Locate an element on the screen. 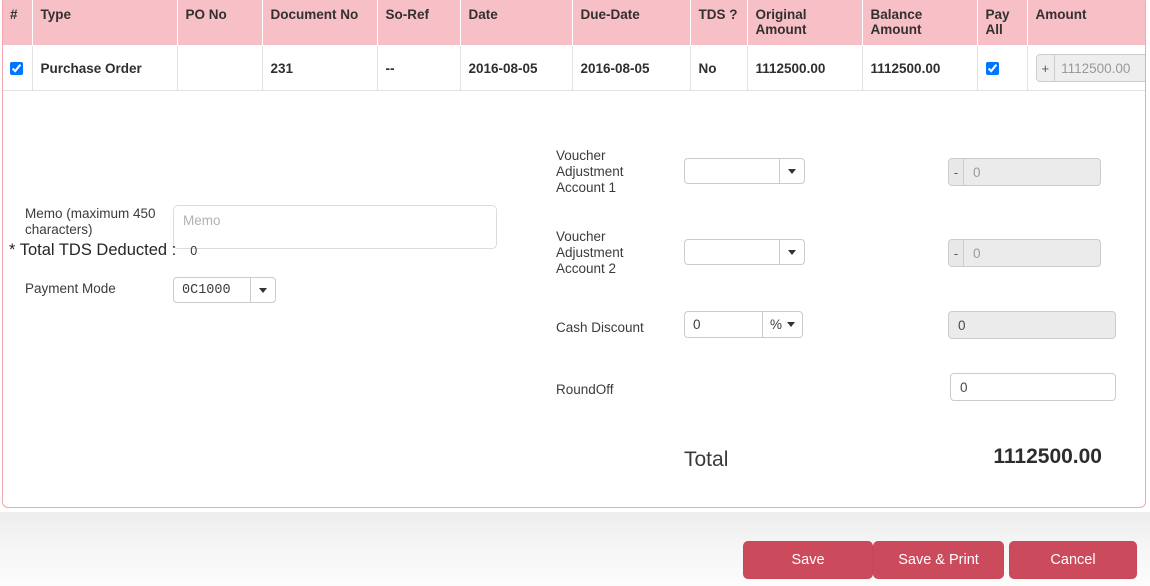 This screenshot has height=586, width=1150. cash-discount-amount-group is located at coordinates (1032, 325).